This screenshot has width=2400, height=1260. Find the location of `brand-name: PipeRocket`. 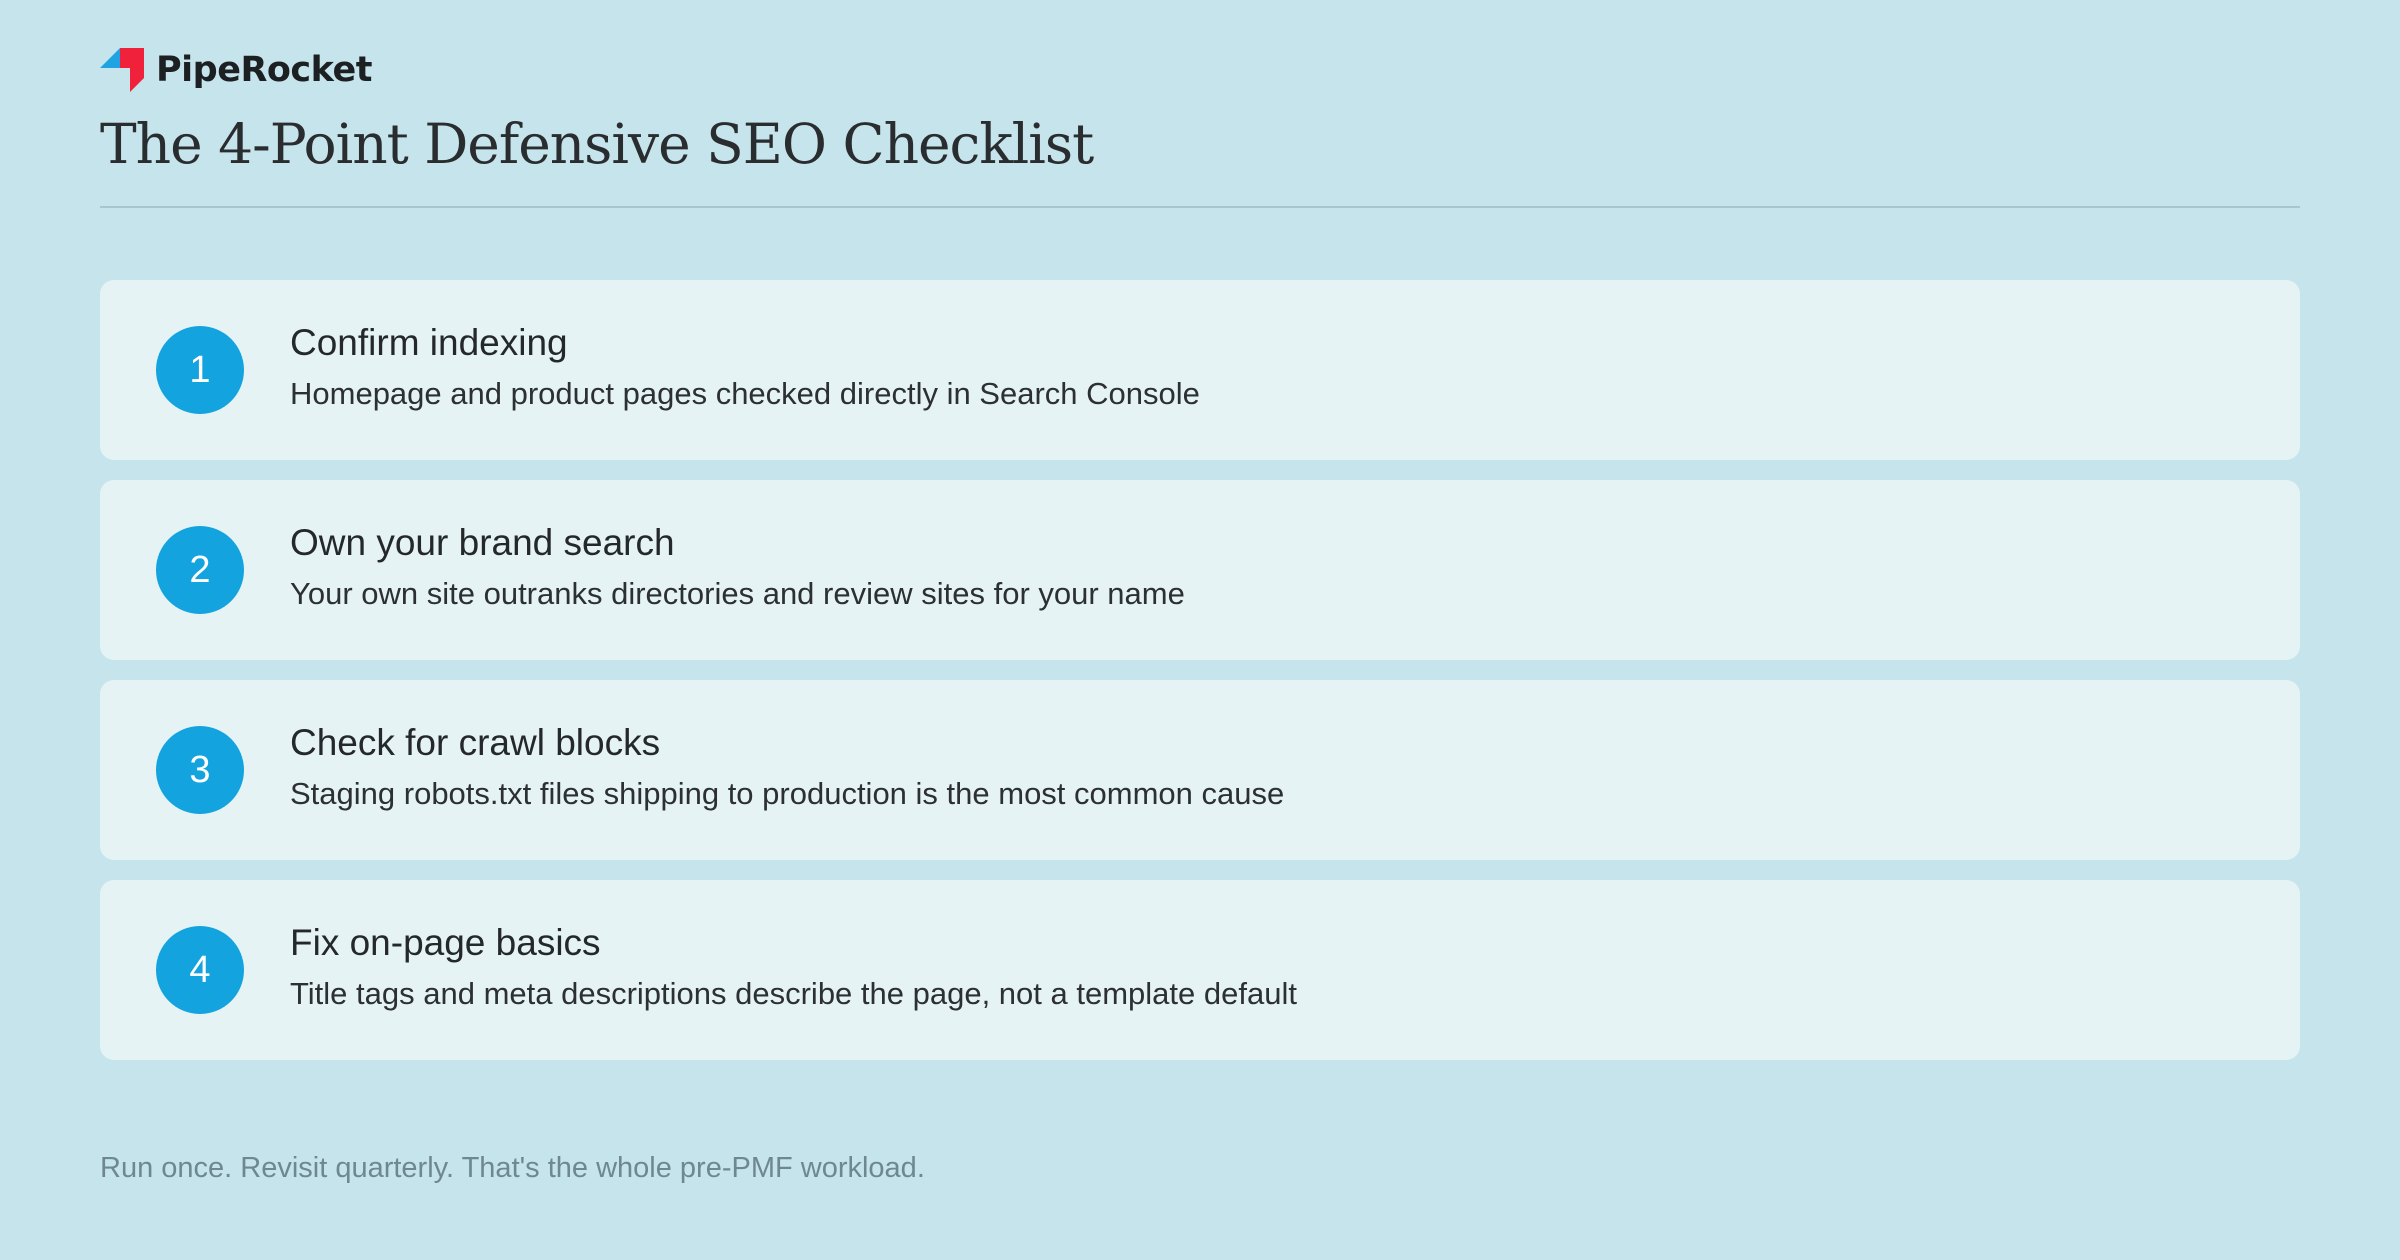

brand-name: PipeRocket is located at coordinates (264, 70).